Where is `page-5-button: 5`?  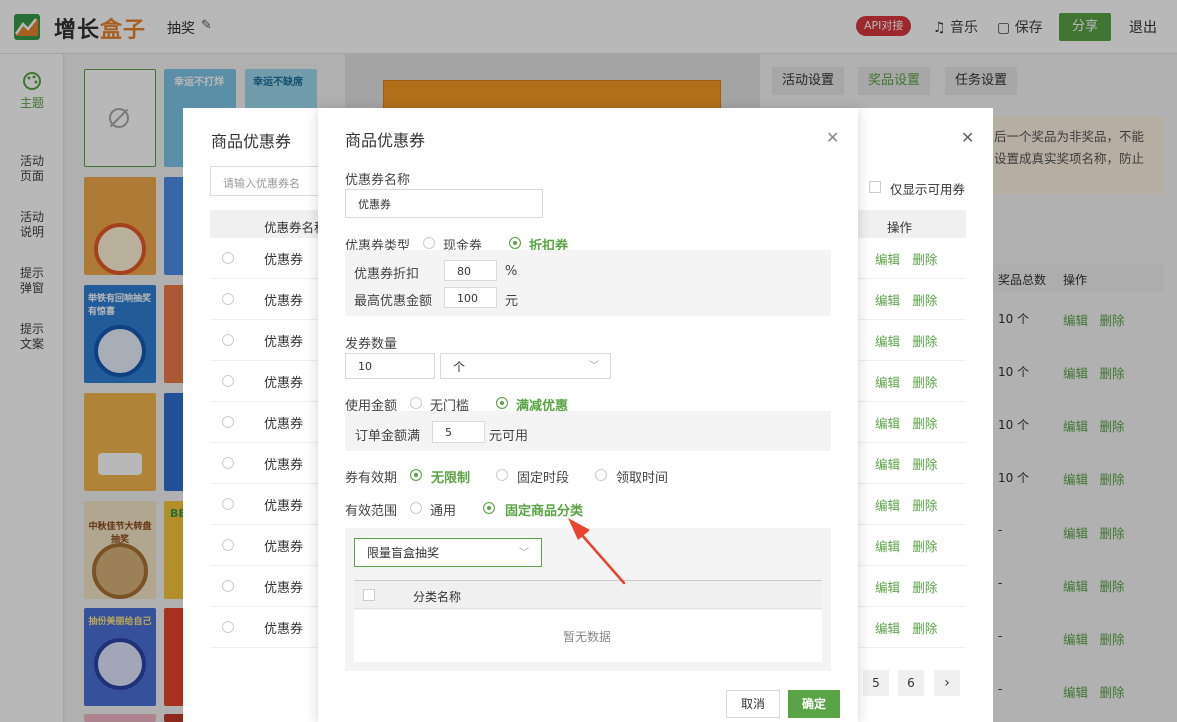
page-5-button: 5 is located at coordinates (876, 683).